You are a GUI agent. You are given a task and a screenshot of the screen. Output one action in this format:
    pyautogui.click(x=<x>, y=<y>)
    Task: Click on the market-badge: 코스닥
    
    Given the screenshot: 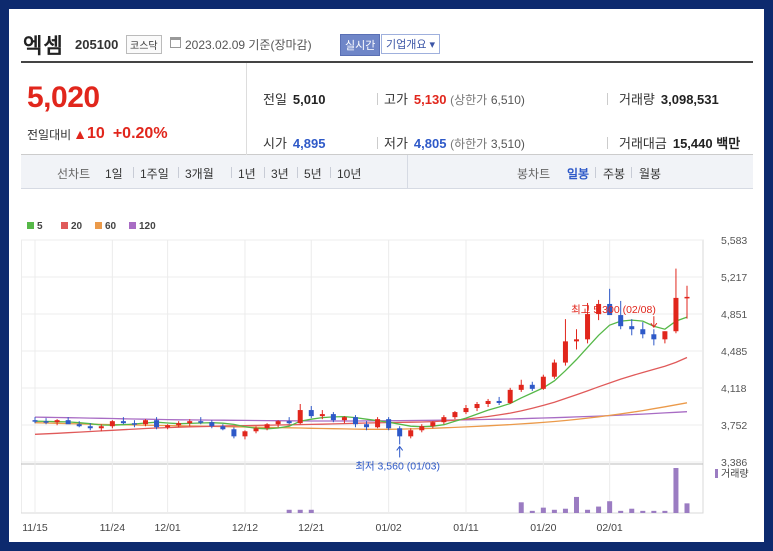 What is the action you would take?
    pyautogui.click(x=144, y=44)
    